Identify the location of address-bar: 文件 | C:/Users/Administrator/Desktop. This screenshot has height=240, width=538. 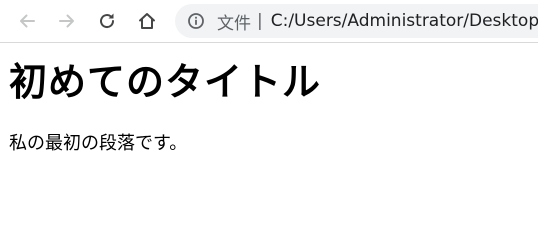
(356, 21).